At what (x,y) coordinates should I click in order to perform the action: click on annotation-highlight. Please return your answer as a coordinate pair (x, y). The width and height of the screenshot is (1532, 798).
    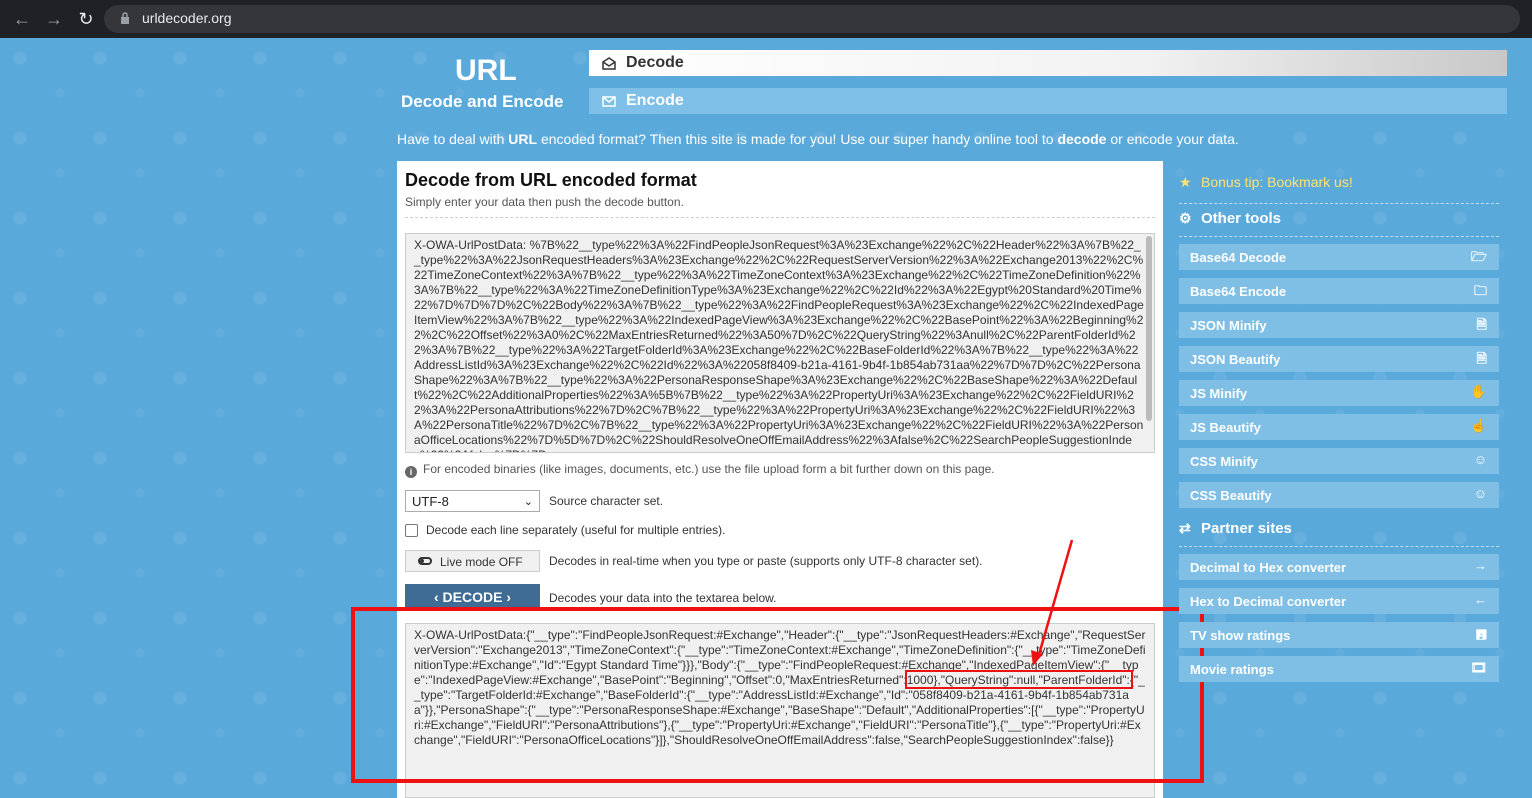
    Looking at the image, I should click on (1019, 679).